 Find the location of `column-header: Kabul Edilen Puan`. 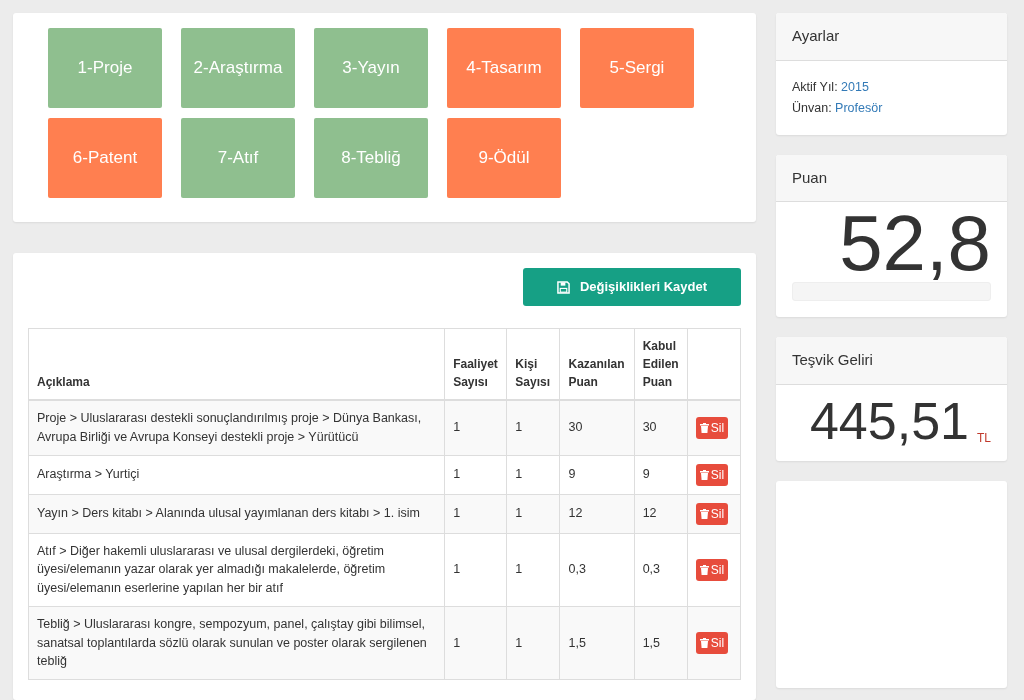

column-header: Kabul Edilen Puan is located at coordinates (661, 364).